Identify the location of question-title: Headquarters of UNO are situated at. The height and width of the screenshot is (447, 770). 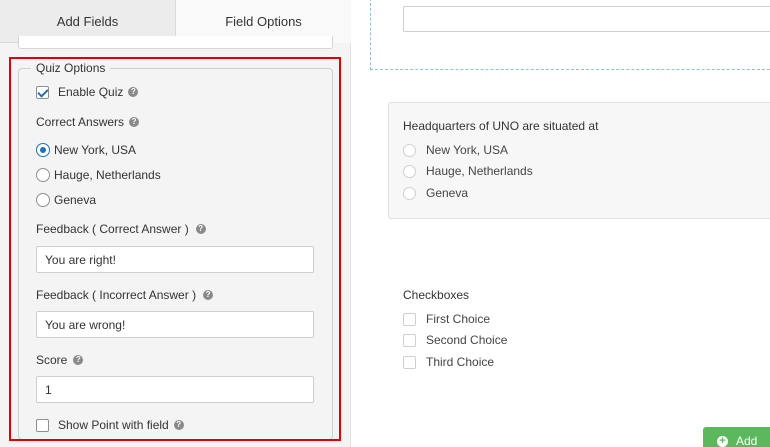
(501, 126).